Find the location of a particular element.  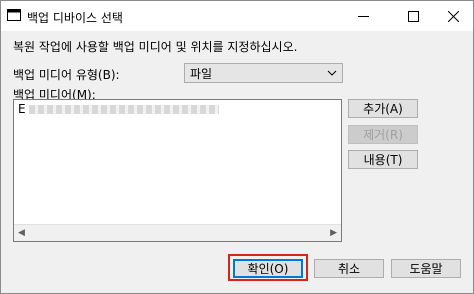

maximize-button is located at coordinates (413, 16).